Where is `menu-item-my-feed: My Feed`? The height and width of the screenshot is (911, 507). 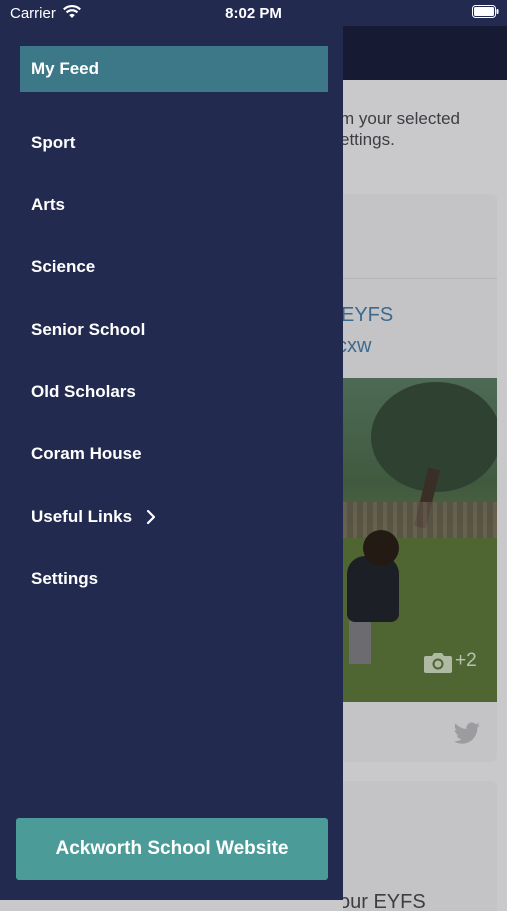 menu-item-my-feed: My Feed is located at coordinates (174, 69).